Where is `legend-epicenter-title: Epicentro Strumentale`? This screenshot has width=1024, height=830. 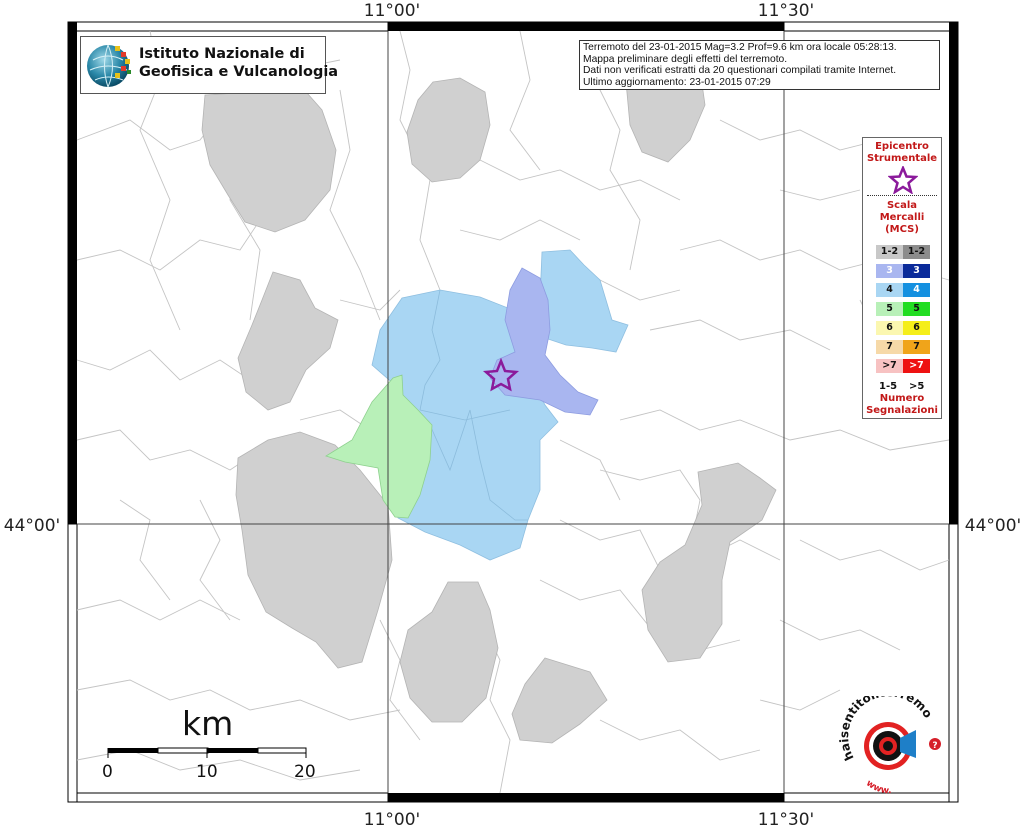 legend-epicenter-title: Epicentro Strumentale is located at coordinates (902, 153).